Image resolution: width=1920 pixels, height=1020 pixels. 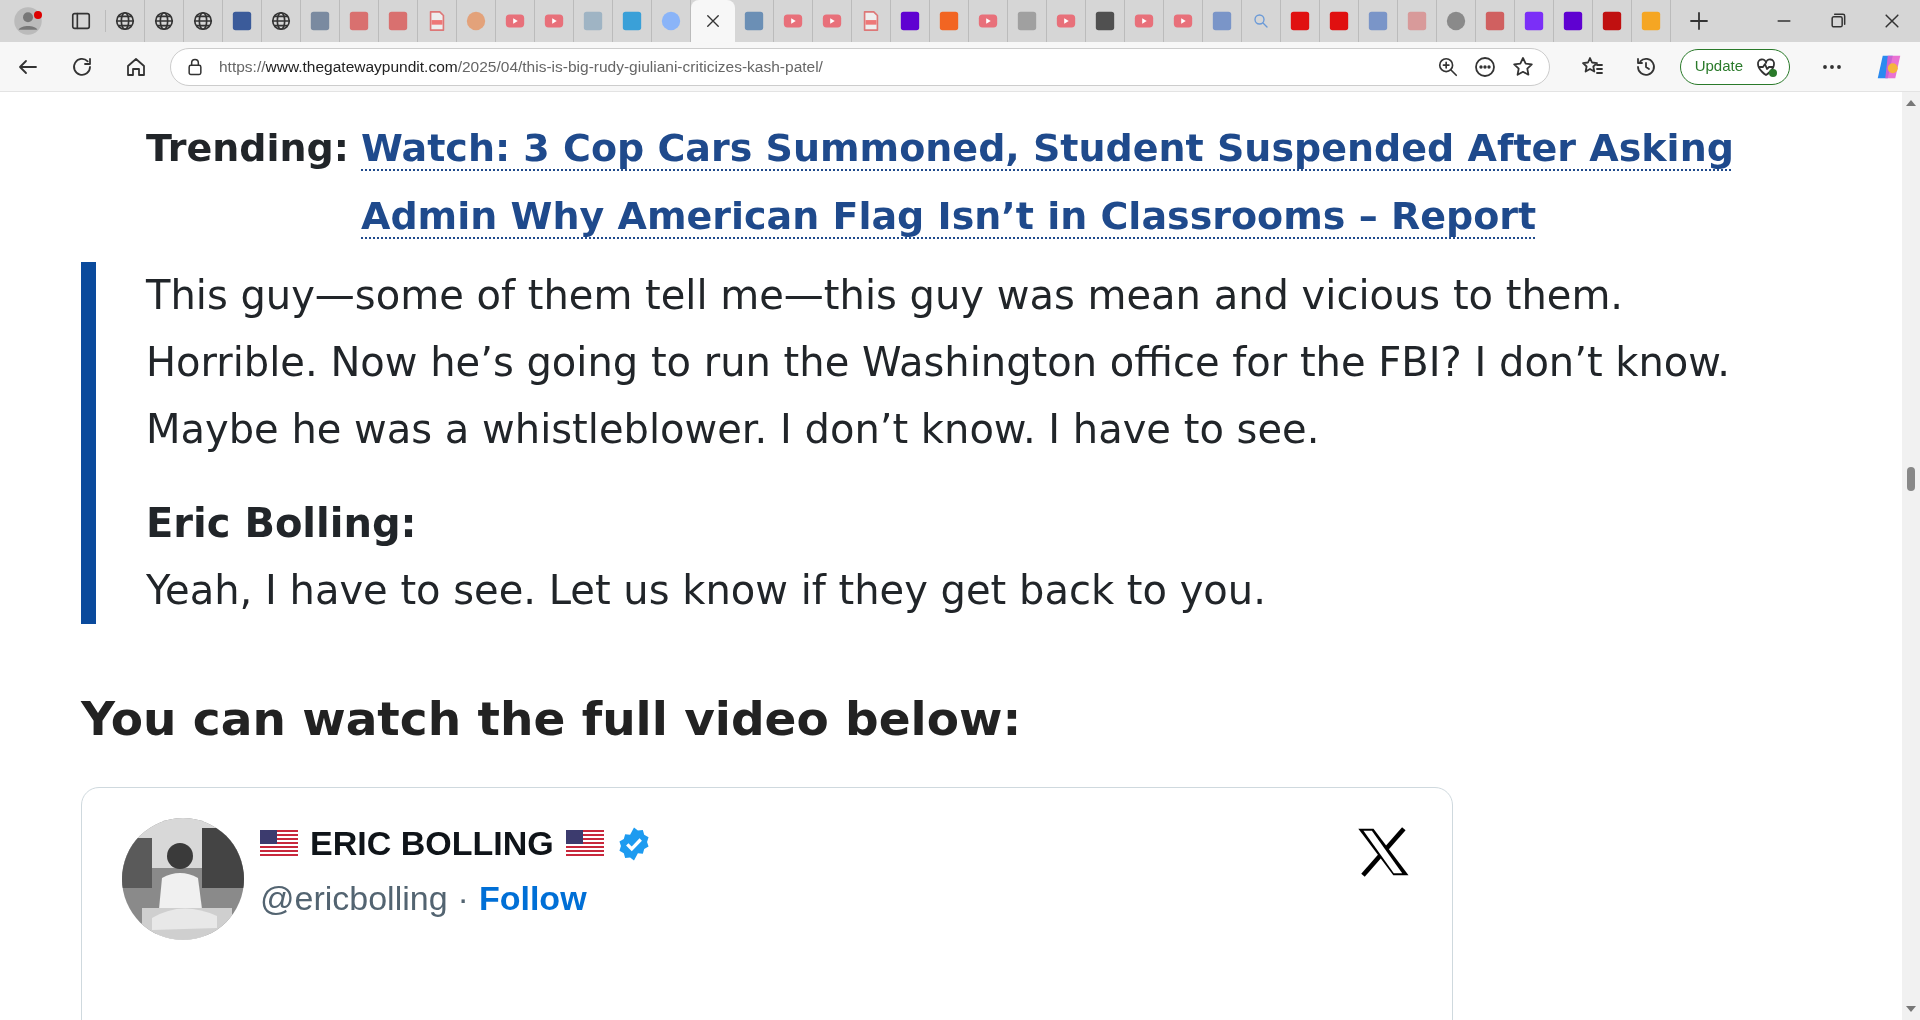 What do you see at coordinates (1261, 21) in the screenshot?
I see `search-icon` at bounding box center [1261, 21].